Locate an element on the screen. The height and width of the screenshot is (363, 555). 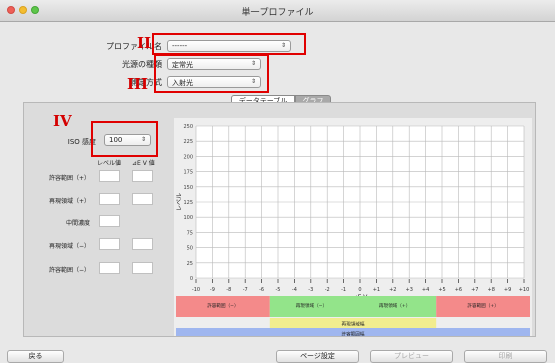
window-title: 単一プロファイル is located at coordinates (277, 13).